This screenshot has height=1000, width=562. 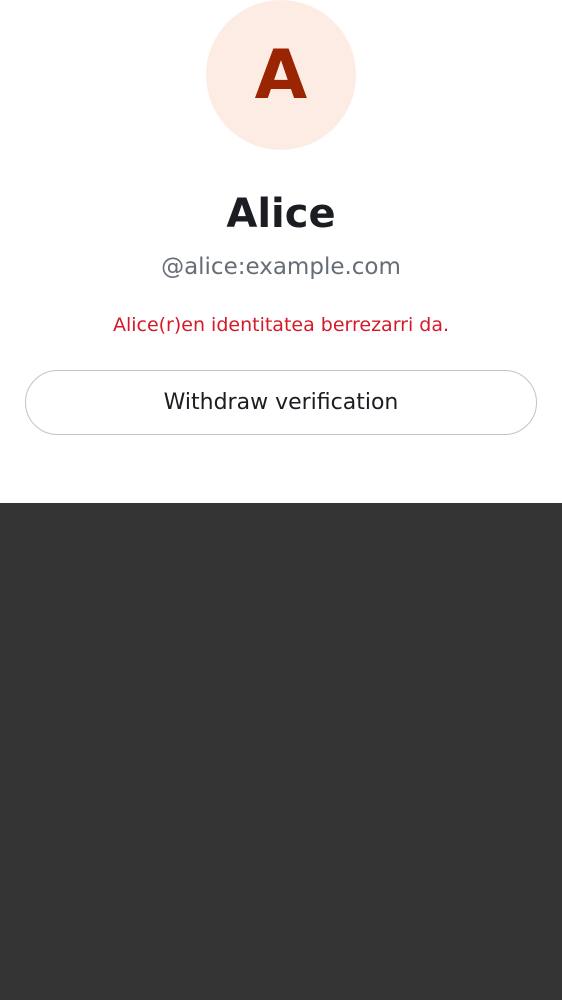 I want to click on identity-reset-warning: Alice(r)en identitatea berrezarri da., so click(x=281, y=325).